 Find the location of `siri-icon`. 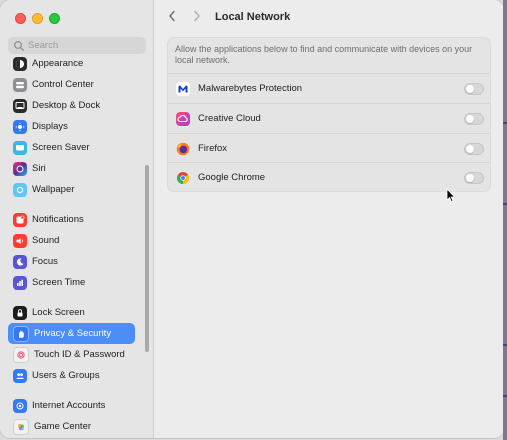

siri-icon is located at coordinates (20, 168).